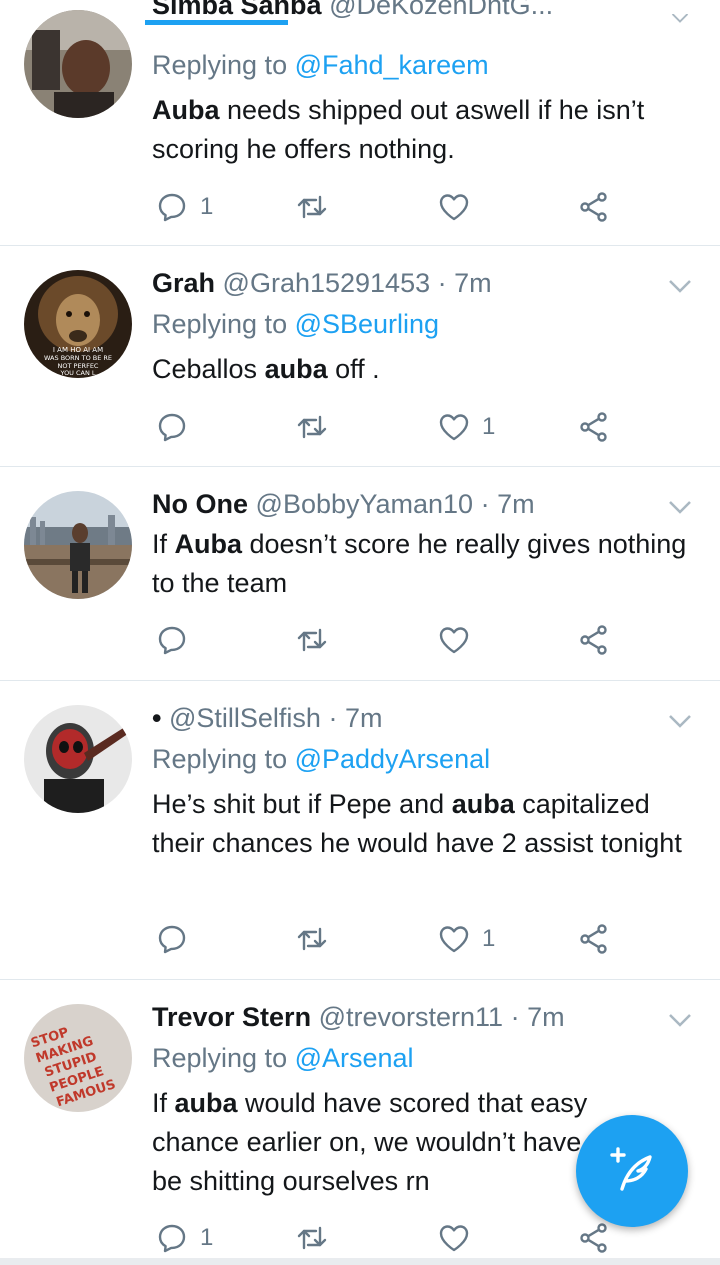 Image resolution: width=720 pixels, height=1265 pixels. What do you see at coordinates (354, 1058) in the screenshot?
I see `reply-mention-link: @Arsenal` at bounding box center [354, 1058].